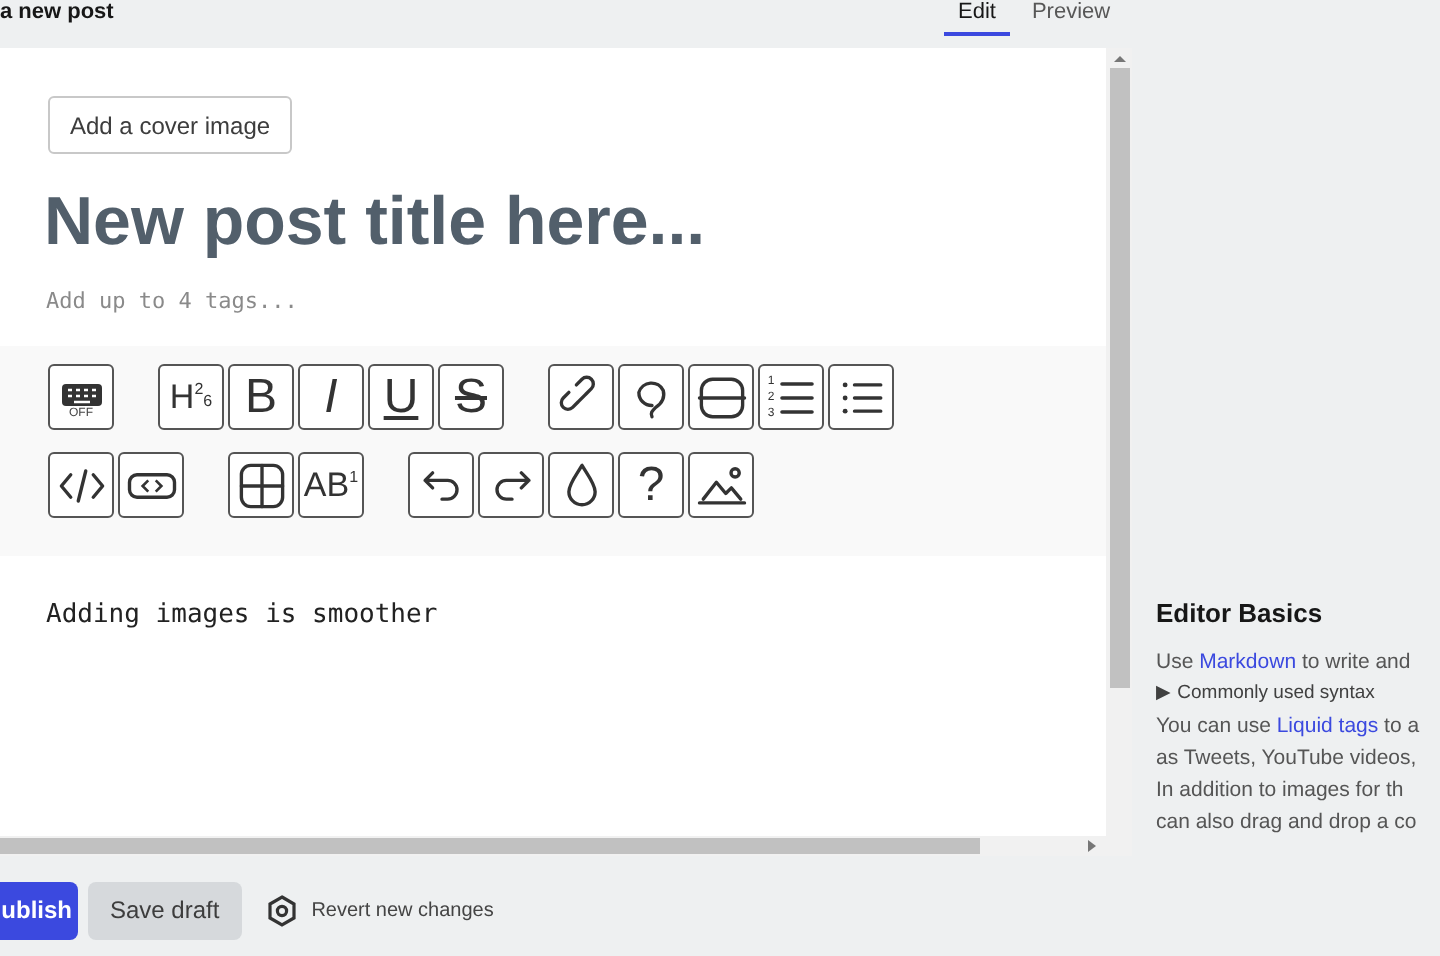 This screenshot has height=956, width=1440. Describe the element at coordinates (651, 397) in the screenshot. I see `comment-button` at that location.